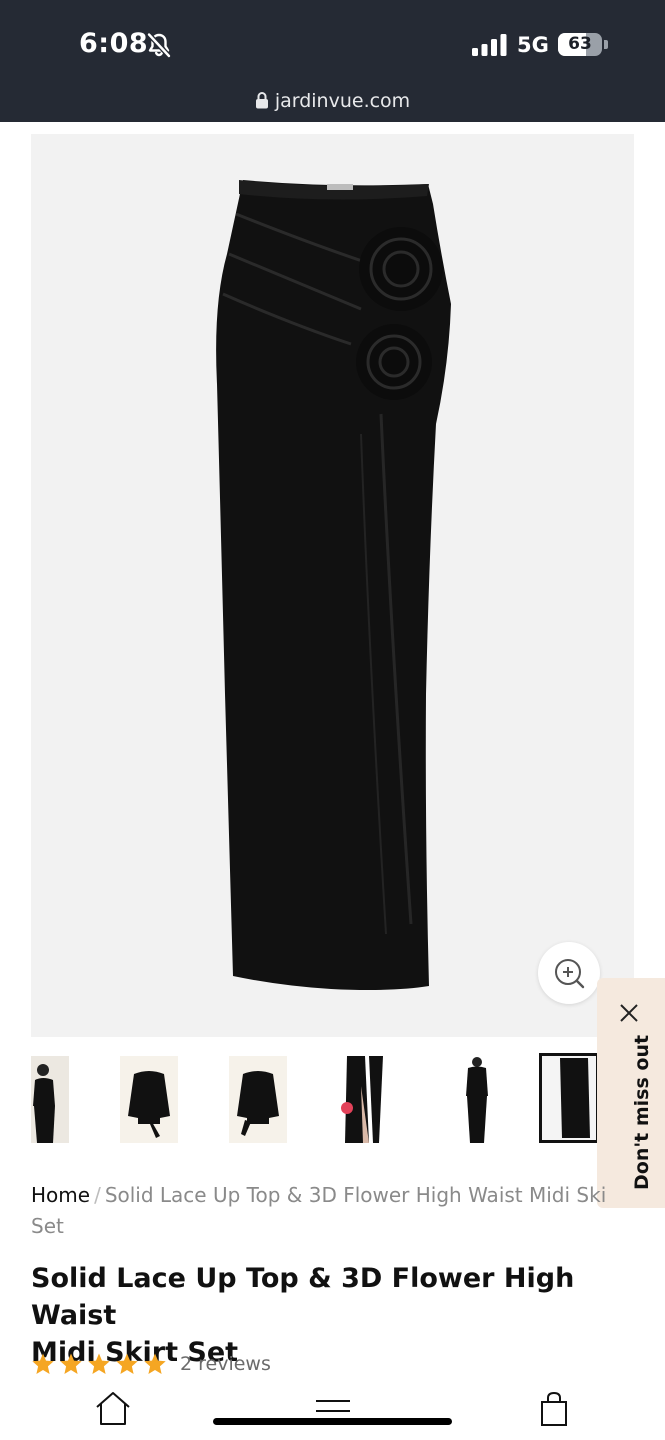 This screenshot has height=1440, width=665. I want to click on thumbnail-model-full, so click(477, 1099).